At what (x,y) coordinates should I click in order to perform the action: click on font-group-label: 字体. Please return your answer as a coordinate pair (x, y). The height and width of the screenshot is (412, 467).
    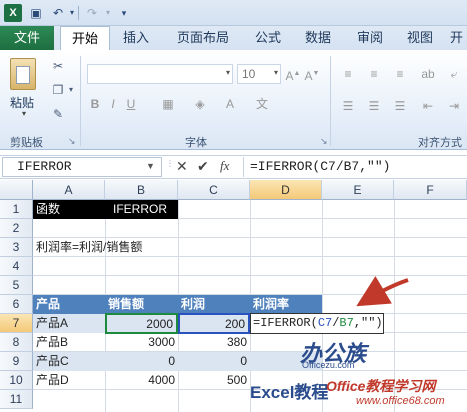
    Looking at the image, I should click on (196, 143).